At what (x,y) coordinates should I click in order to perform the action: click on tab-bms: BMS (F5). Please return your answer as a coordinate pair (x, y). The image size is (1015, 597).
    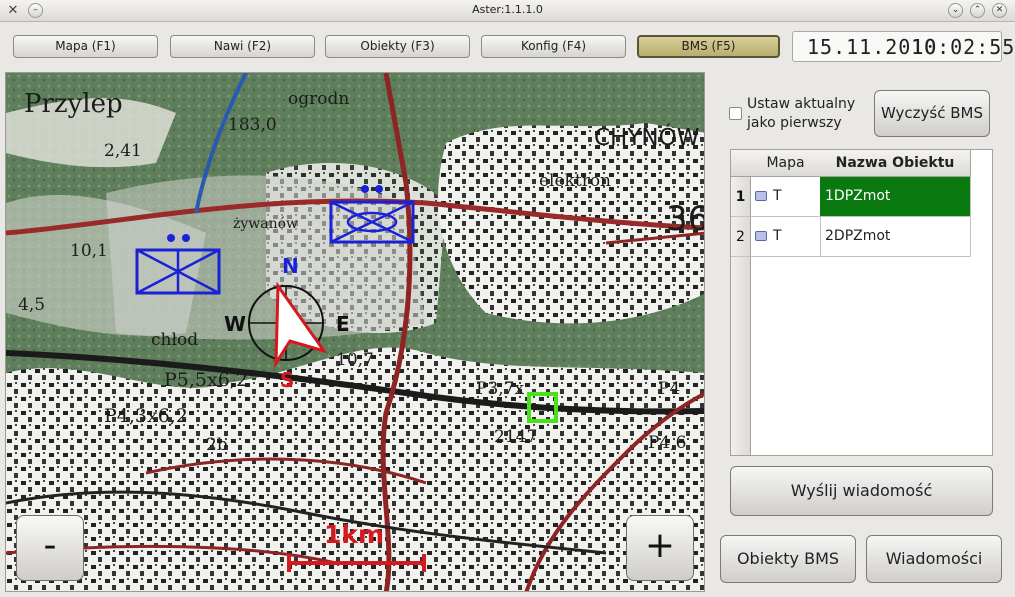
    Looking at the image, I should click on (708, 46).